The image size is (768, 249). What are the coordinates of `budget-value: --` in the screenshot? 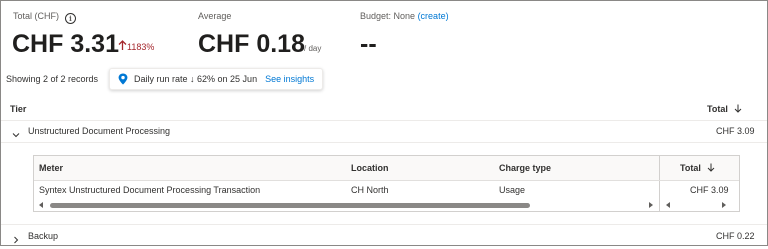 It's located at (368, 44).